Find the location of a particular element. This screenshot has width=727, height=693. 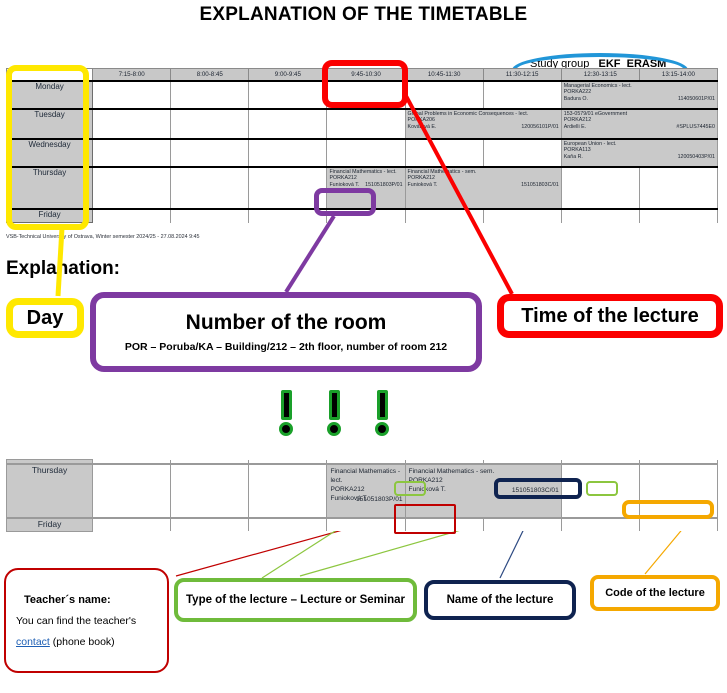

event-code: 151051803C/01 is located at coordinates (540, 184).